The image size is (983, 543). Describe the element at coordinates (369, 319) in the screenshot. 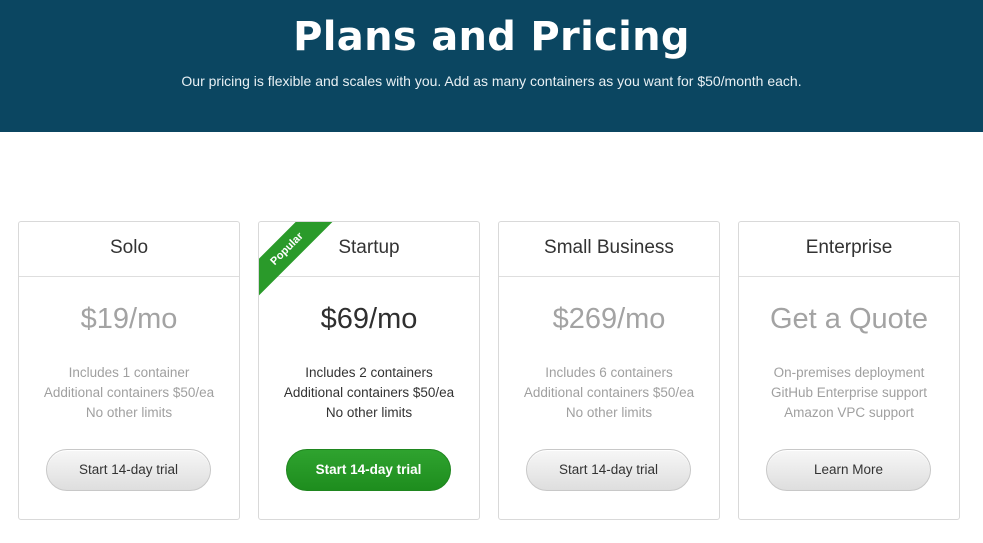

I see `plan-price: $69/mo` at that location.